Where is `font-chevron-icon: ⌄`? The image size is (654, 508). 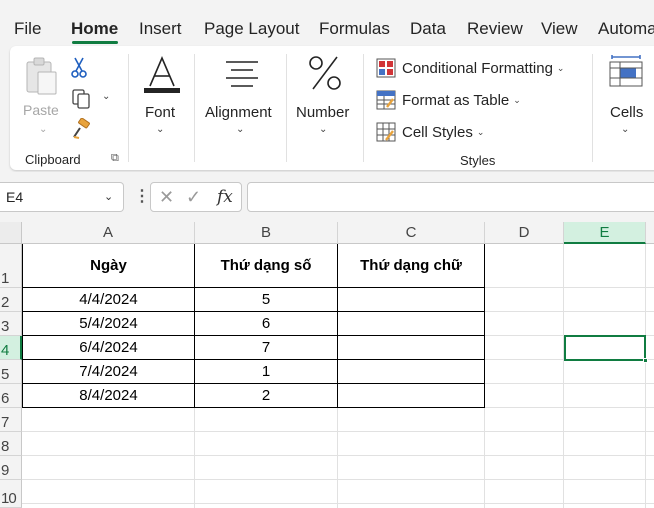
font-chevron-icon: ⌄ is located at coordinates (160, 129).